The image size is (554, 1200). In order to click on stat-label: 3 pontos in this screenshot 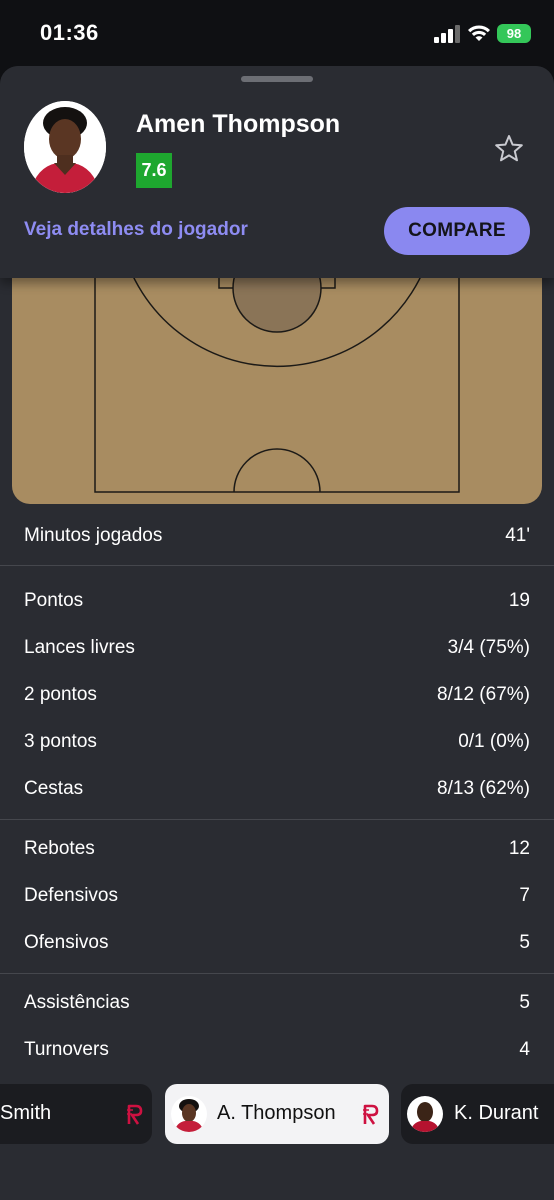, I will do `click(60, 741)`.